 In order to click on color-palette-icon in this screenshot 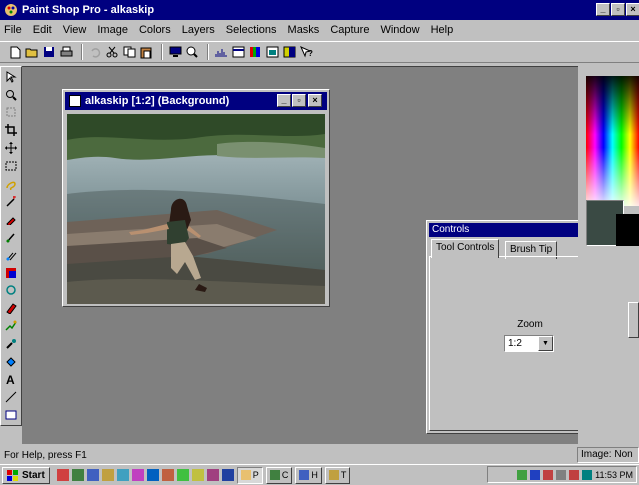, I will do `click(255, 52)`.